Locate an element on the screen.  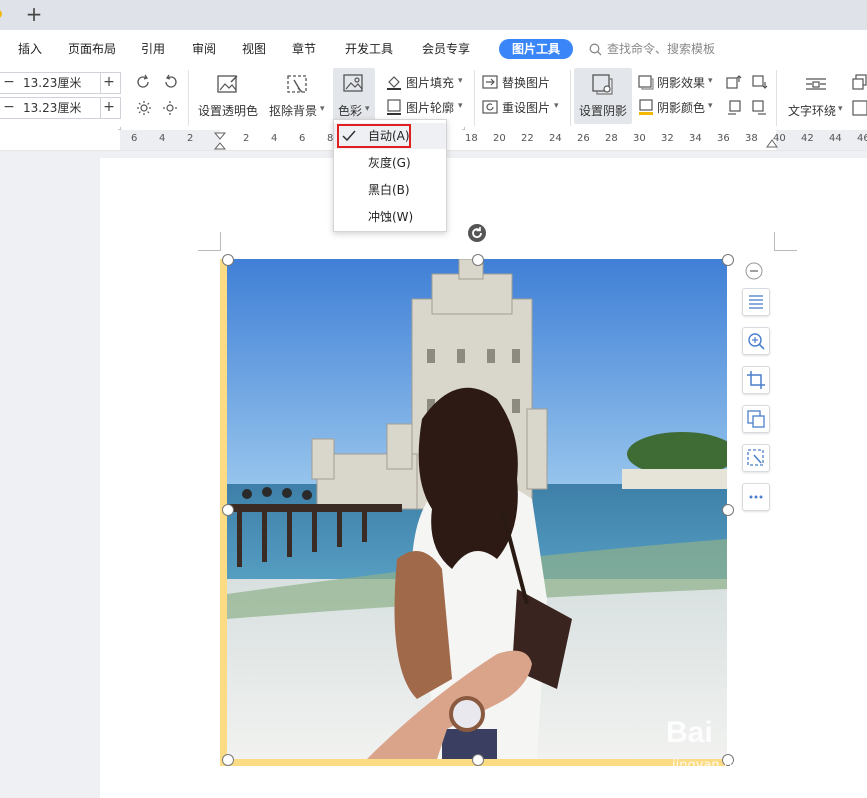
reset-picture-icon is located at coordinates (490, 107).